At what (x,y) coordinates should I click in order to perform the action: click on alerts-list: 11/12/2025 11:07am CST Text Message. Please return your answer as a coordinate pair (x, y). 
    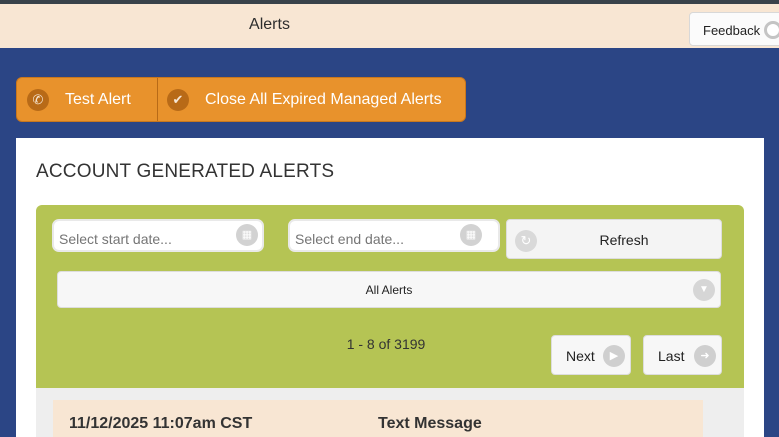
    Looking at the image, I should click on (390, 412).